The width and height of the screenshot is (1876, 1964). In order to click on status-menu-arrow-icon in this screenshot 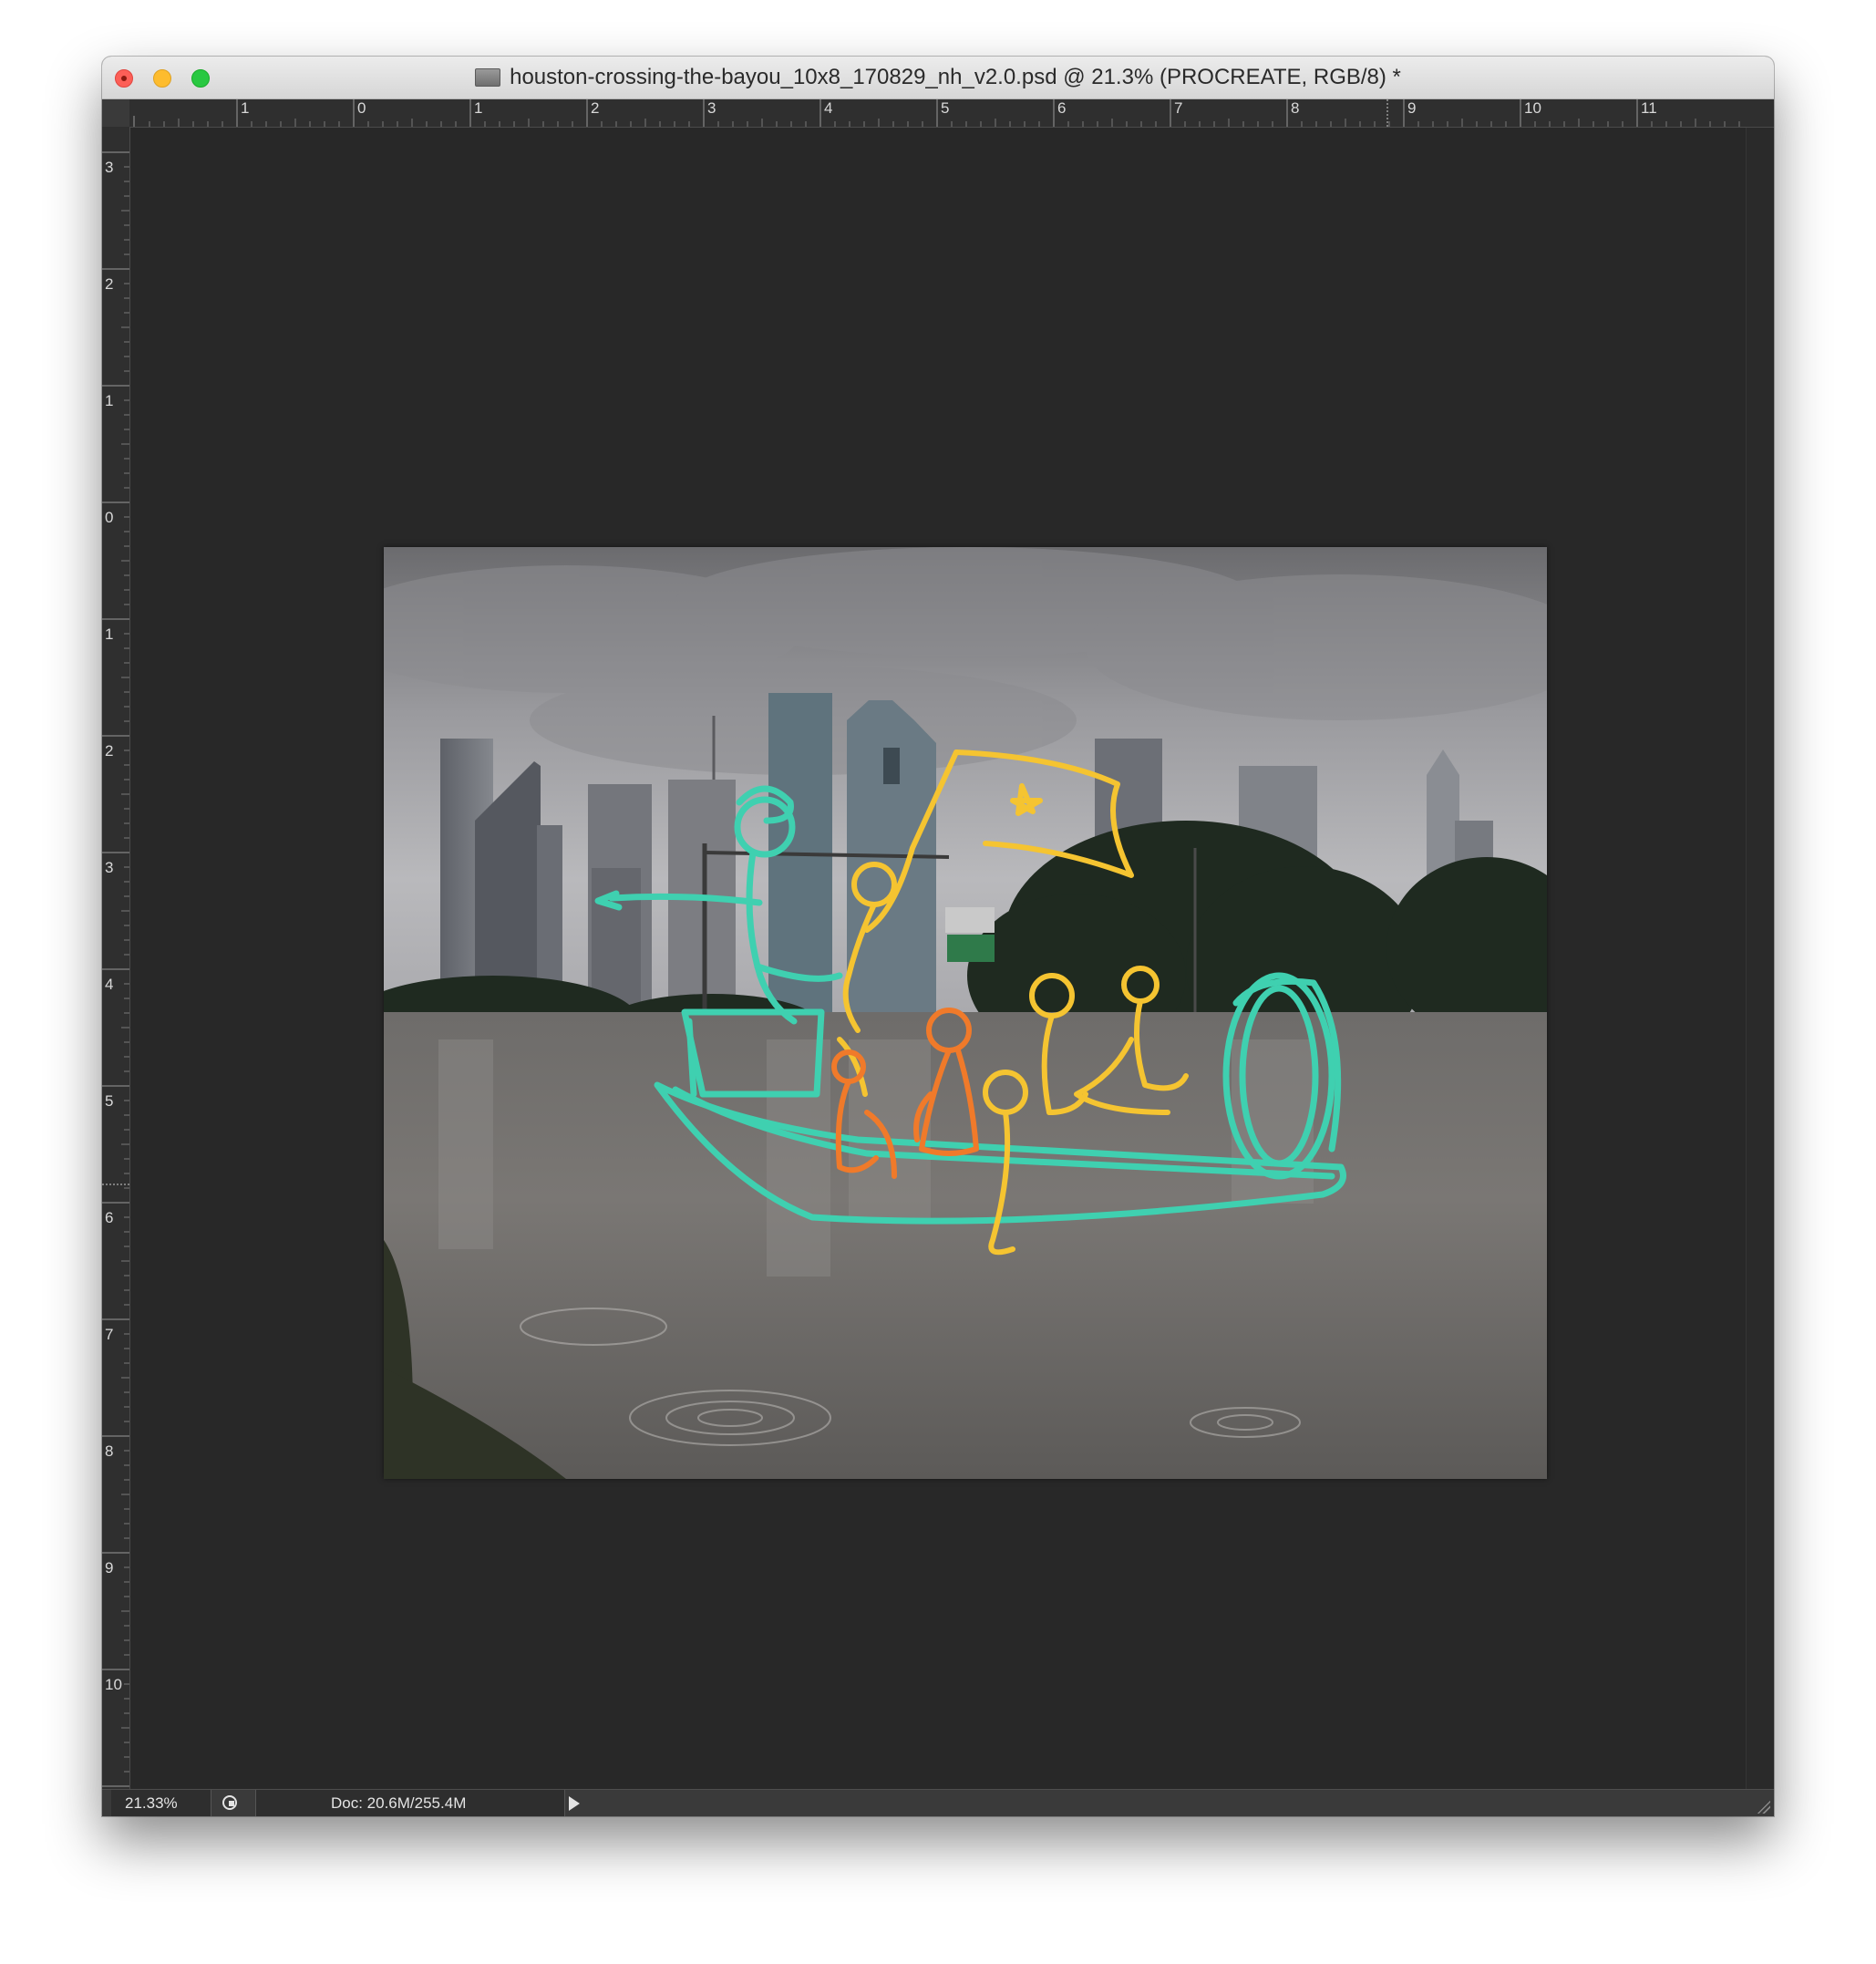, I will do `click(574, 1804)`.